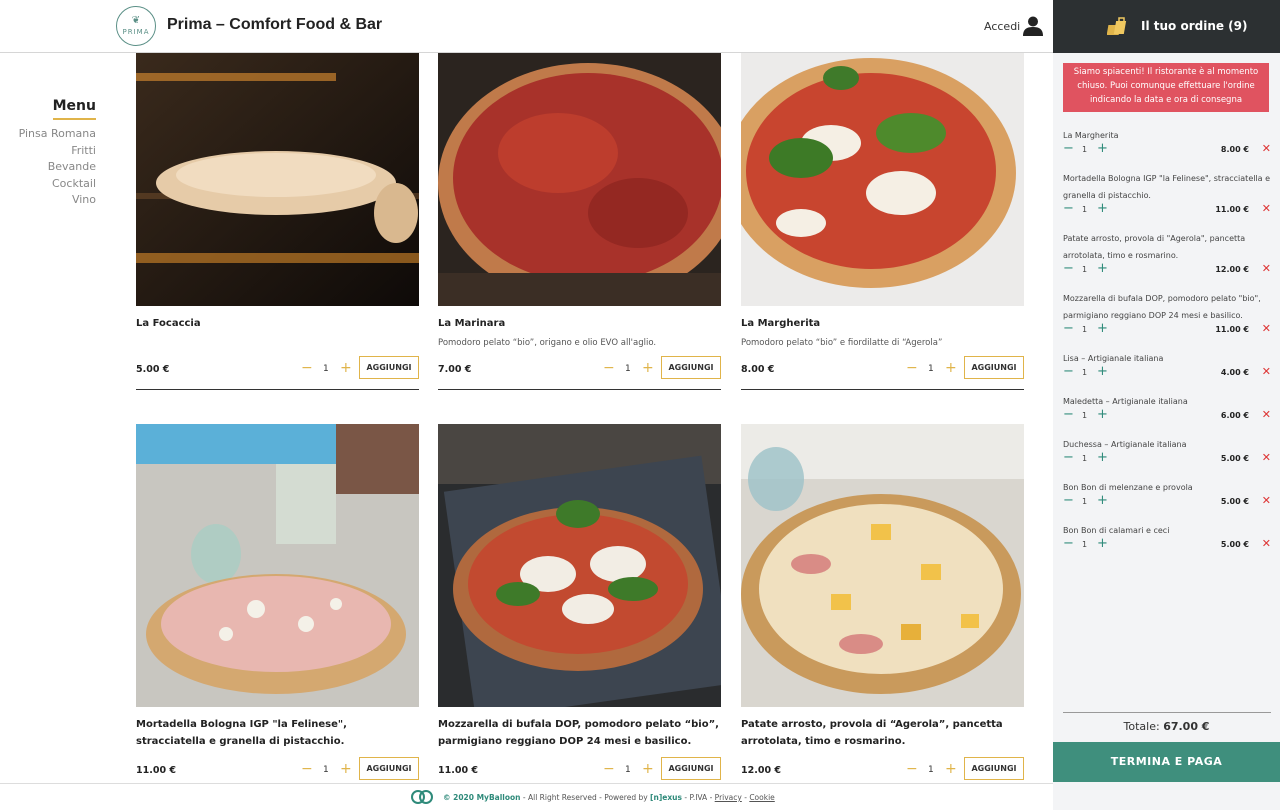 The image size is (1280, 810). I want to click on menu-item-pinsa-romana: Pinsa Romana, so click(48, 134).